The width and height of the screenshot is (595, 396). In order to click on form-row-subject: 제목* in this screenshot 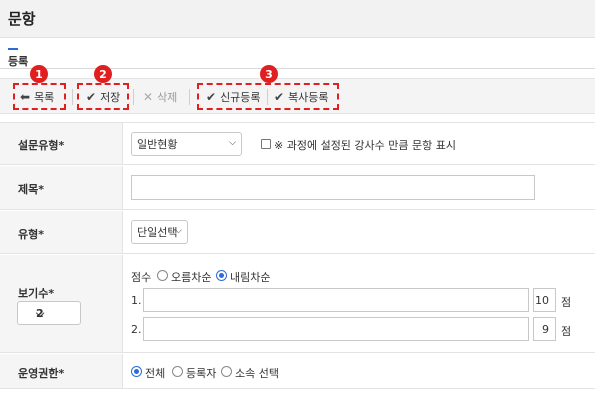, I will do `click(297, 188)`.